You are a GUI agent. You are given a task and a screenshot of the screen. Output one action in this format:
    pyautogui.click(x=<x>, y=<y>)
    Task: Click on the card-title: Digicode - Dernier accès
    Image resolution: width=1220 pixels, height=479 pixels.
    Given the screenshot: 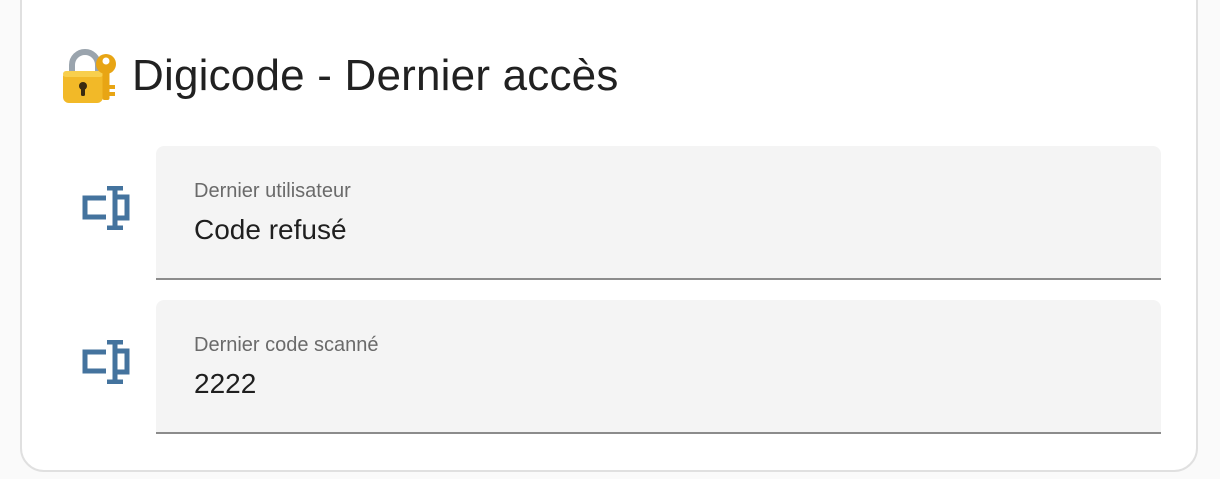 What is the action you would take?
    pyautogui.click(x=375, y=75)
    